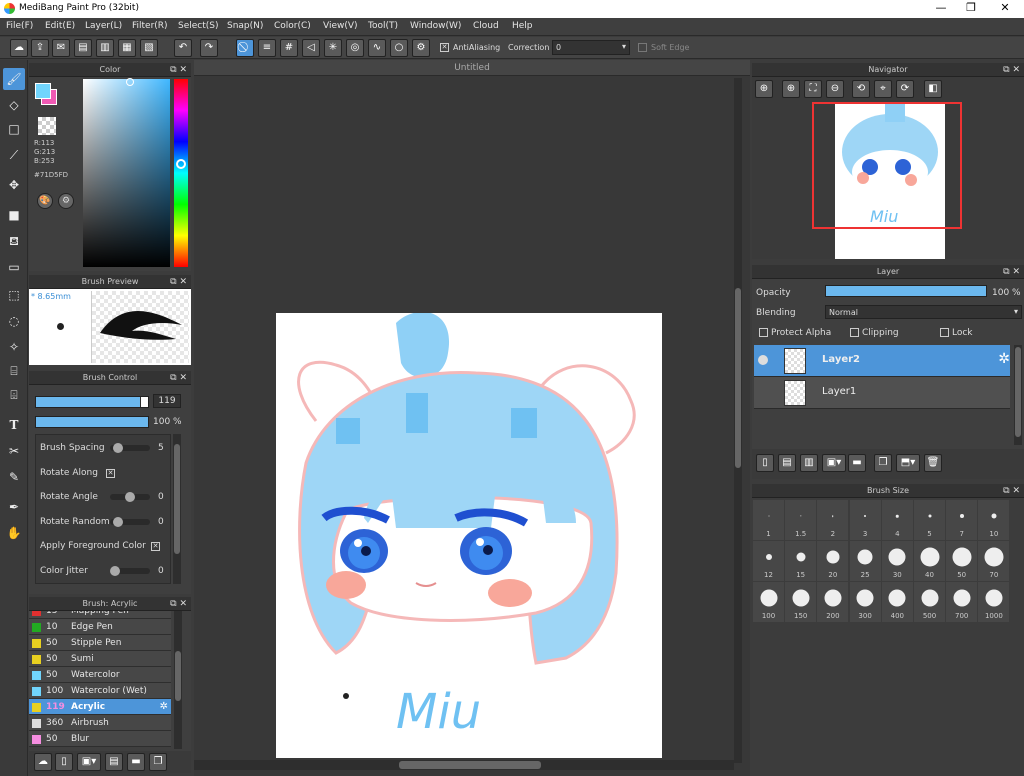  Describe the element at coordinates (167, 401) in the screenshot. I see `brush-size-value: 119` at that location.